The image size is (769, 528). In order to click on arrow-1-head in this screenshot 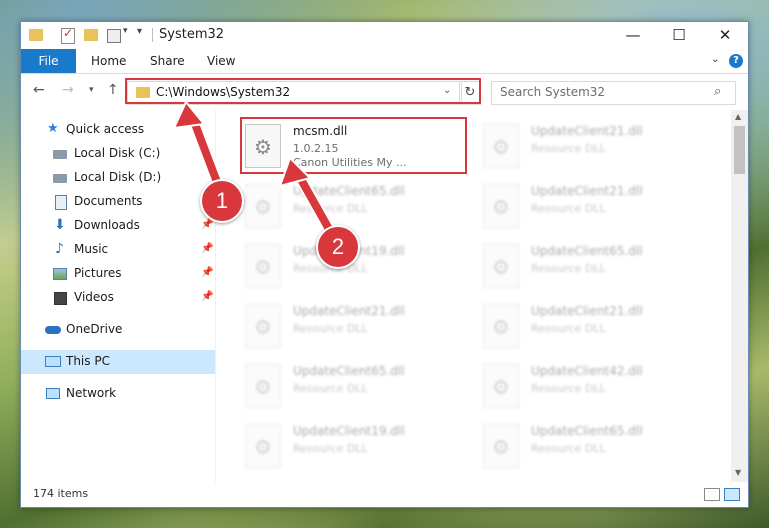, I will do `click(189, 115)`.